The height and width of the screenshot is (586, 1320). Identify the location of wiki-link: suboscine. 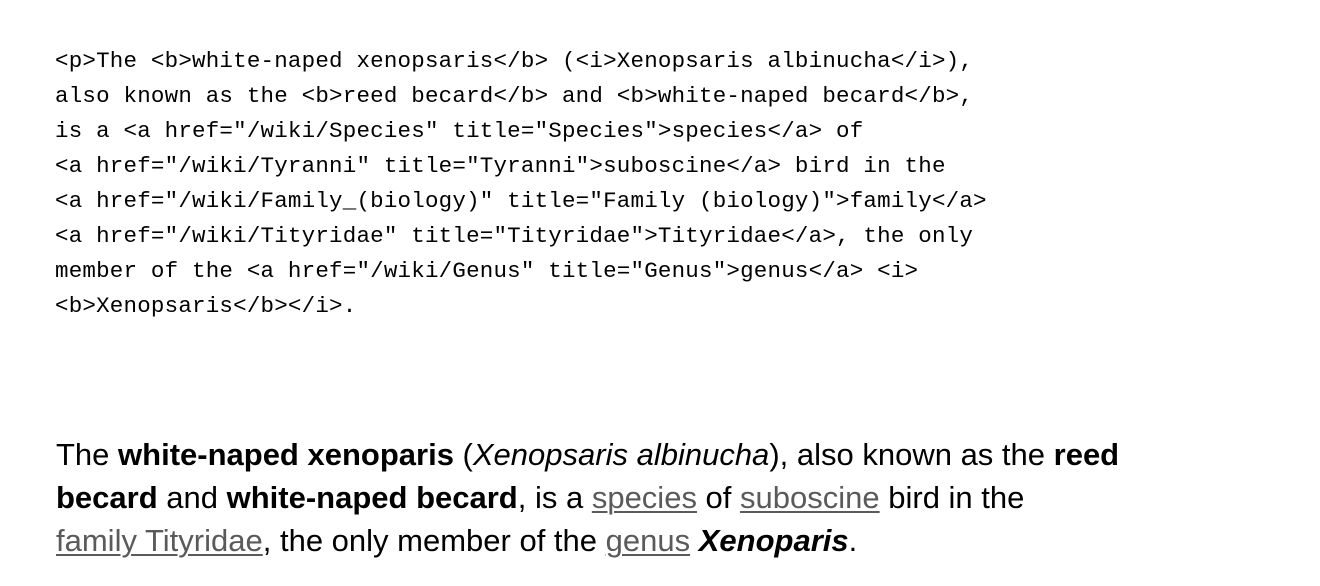
(810, 497).